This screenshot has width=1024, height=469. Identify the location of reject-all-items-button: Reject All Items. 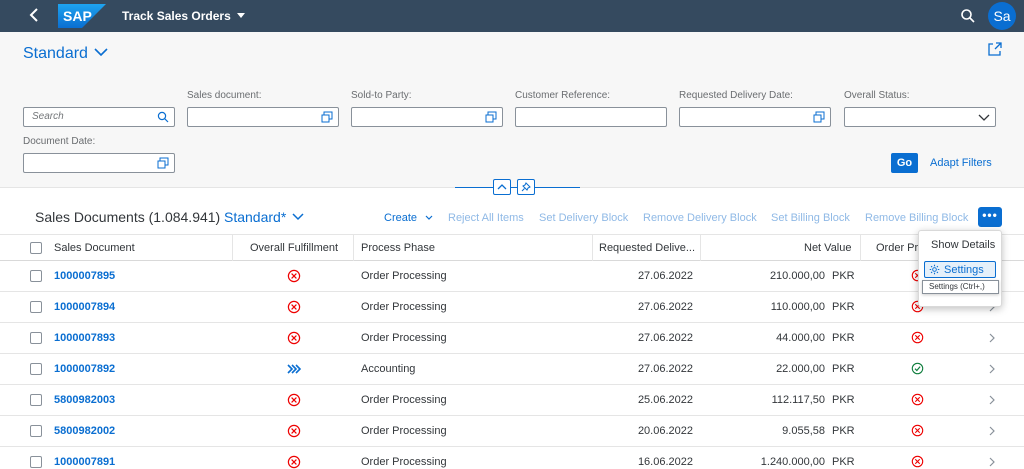
(486, 218).